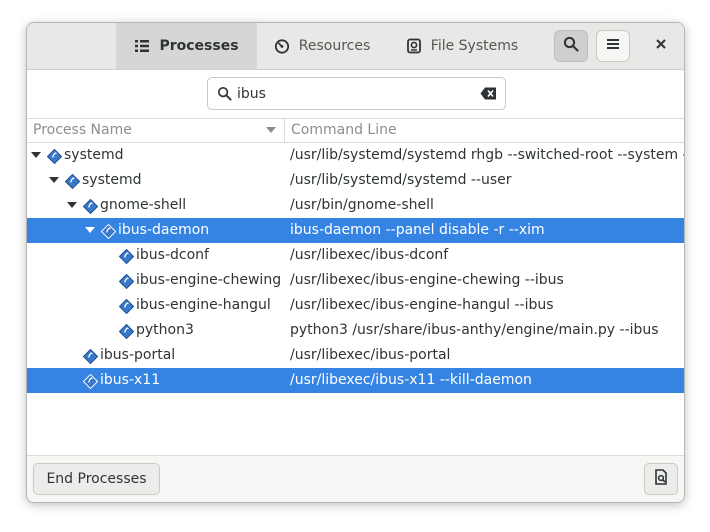 Image resolution: width=710 pixels, height=532 pixels. Describe the element at coordinates (369, 255) in the screenshot. I see `process-command: /usr/libexec/ibus-dconf` at that location.